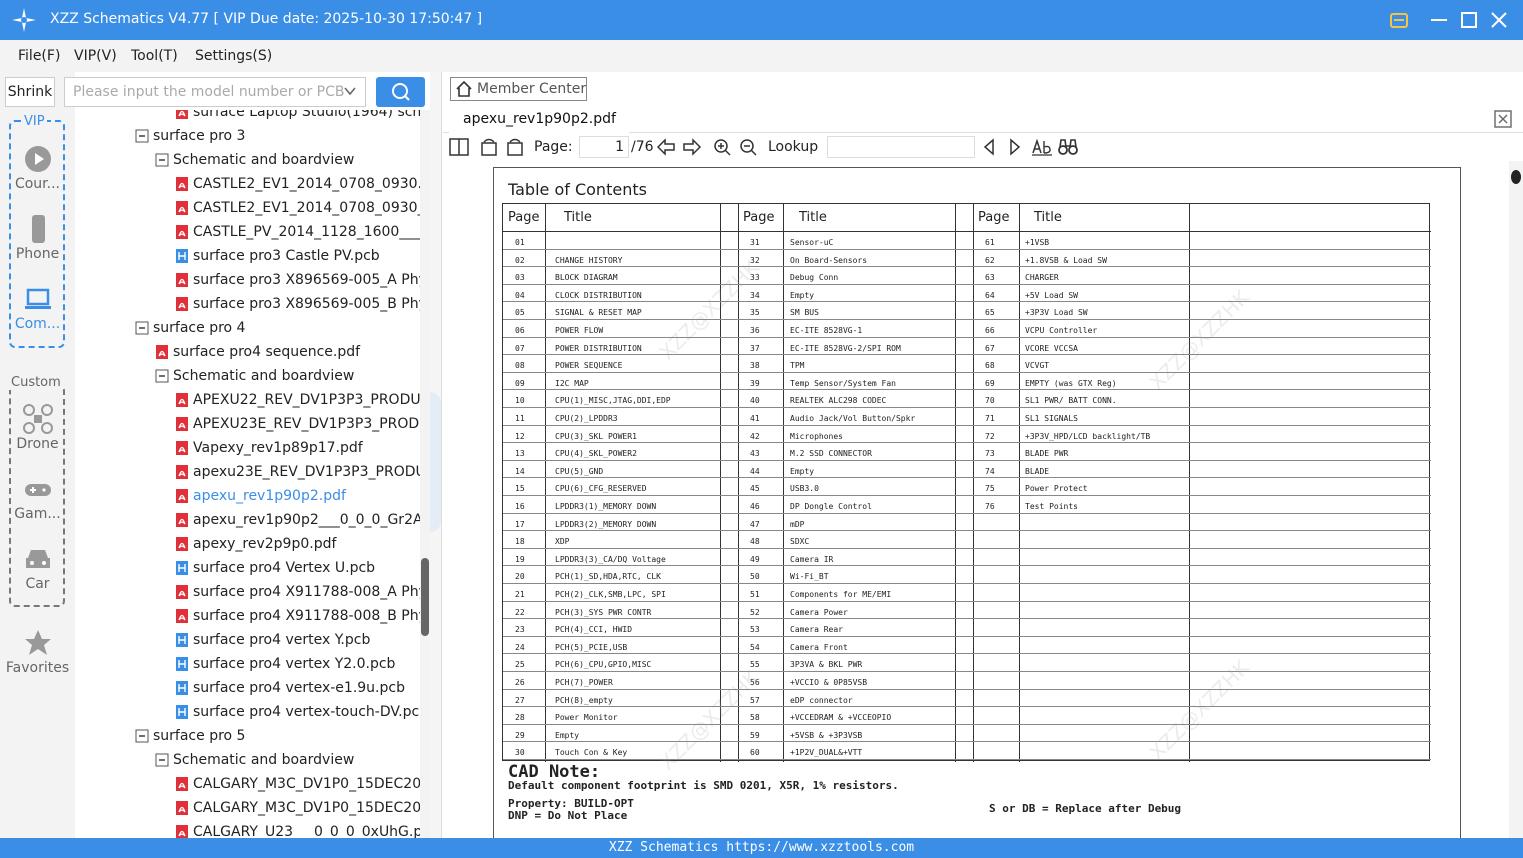  What do you see at coordinates (37, 244) in the screenshot?
I see `nav-phone: Phone` at bounding box center [37, 244].